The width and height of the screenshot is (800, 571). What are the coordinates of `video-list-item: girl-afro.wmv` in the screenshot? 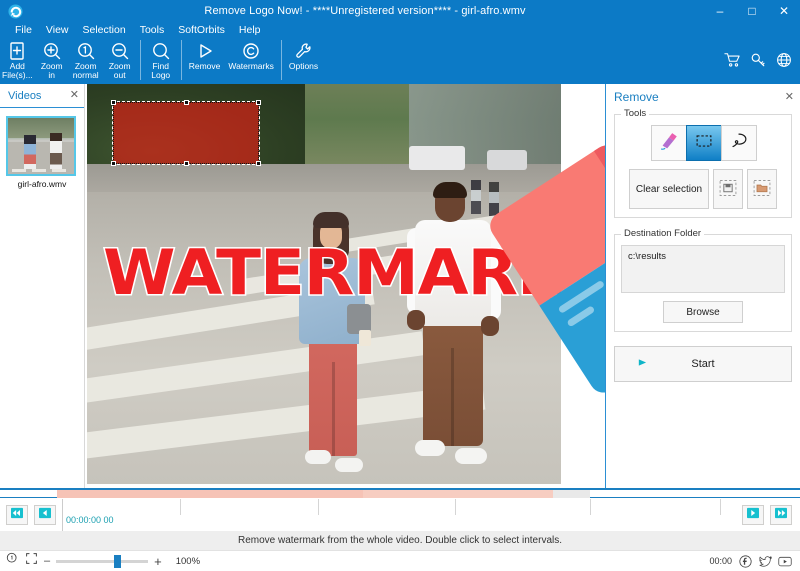 It's located at (42, 152).